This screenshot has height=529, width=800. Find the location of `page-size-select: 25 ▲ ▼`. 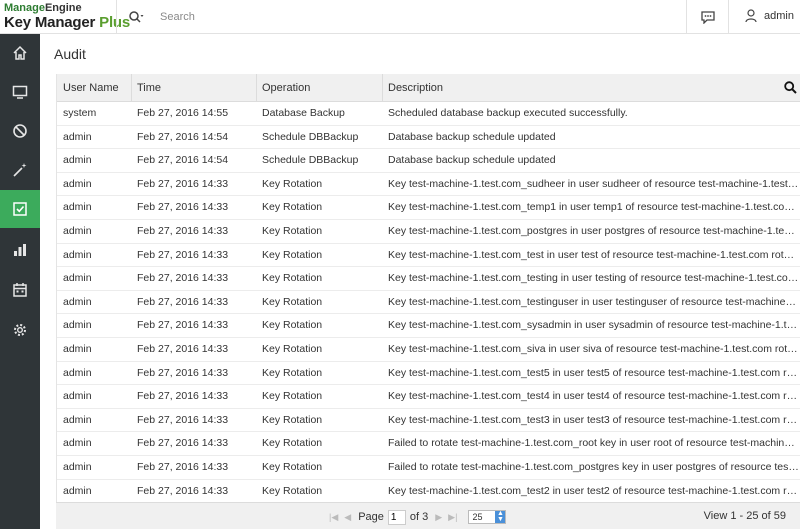

page-size-select: 25 ▲ ▼ is located at coordinates (487, 517).